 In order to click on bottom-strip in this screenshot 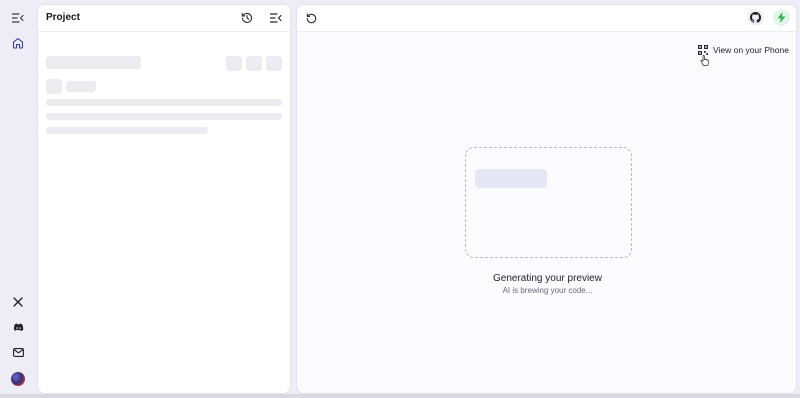, I will do `click(400, 396)`.